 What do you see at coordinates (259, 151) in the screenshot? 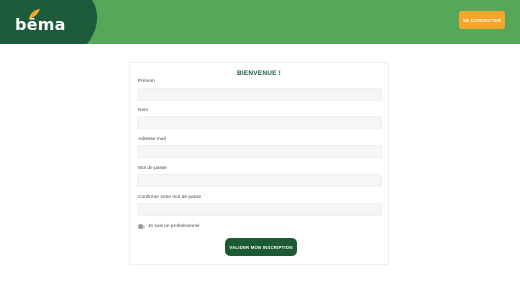
I see `email-field` at bounding box center [259, 151].